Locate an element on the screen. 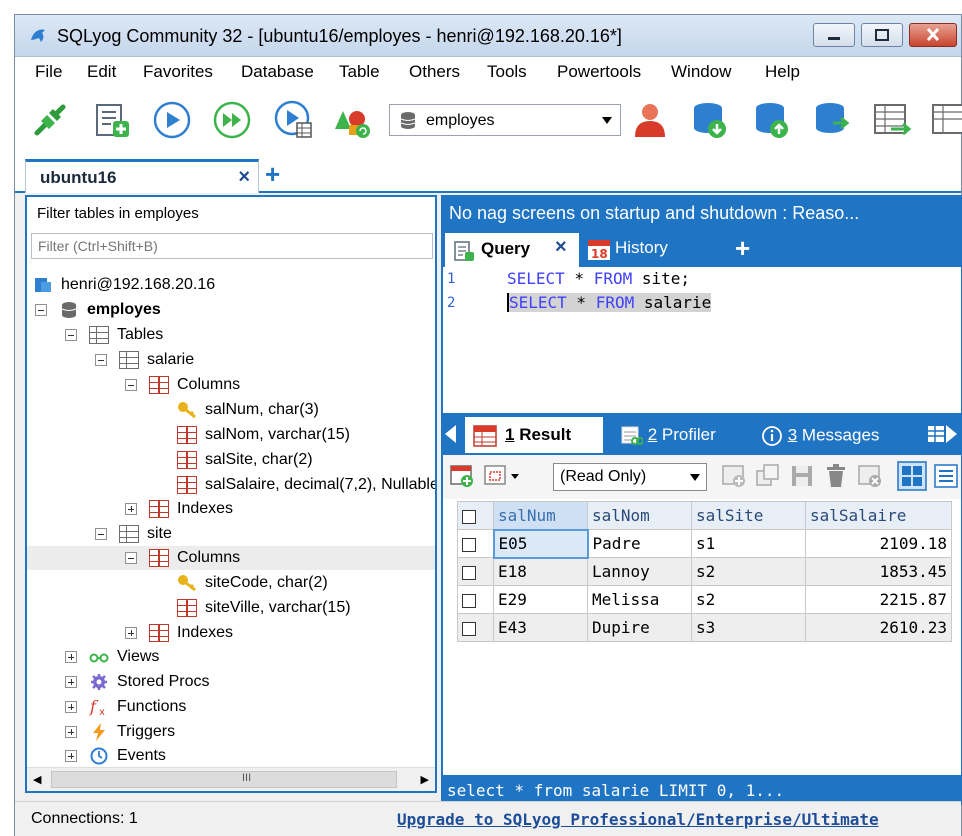 The height and width of the screenshot is (836, 962). tree-node-tables: Tables is located at coordinates (114, 335).